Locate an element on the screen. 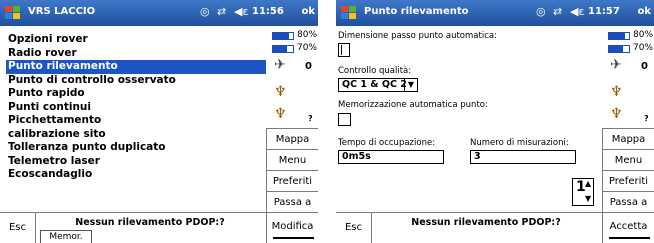 This screenshot has height=243, width=654. quality-control-label: Controllo qualità: is located at coordinates (375, 71).